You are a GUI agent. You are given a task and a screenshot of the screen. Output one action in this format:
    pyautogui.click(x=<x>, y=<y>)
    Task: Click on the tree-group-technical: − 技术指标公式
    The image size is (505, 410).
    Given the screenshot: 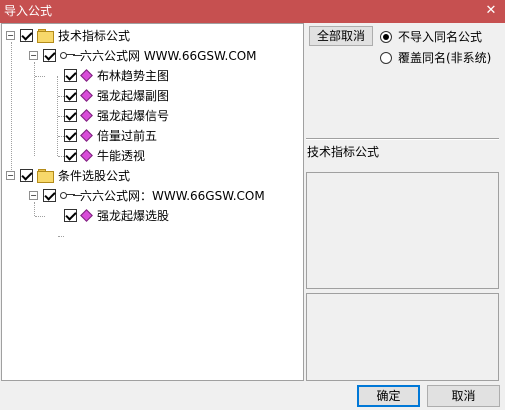 What is the action you would take?
    pyautogui.click(x=68, y=35)
    